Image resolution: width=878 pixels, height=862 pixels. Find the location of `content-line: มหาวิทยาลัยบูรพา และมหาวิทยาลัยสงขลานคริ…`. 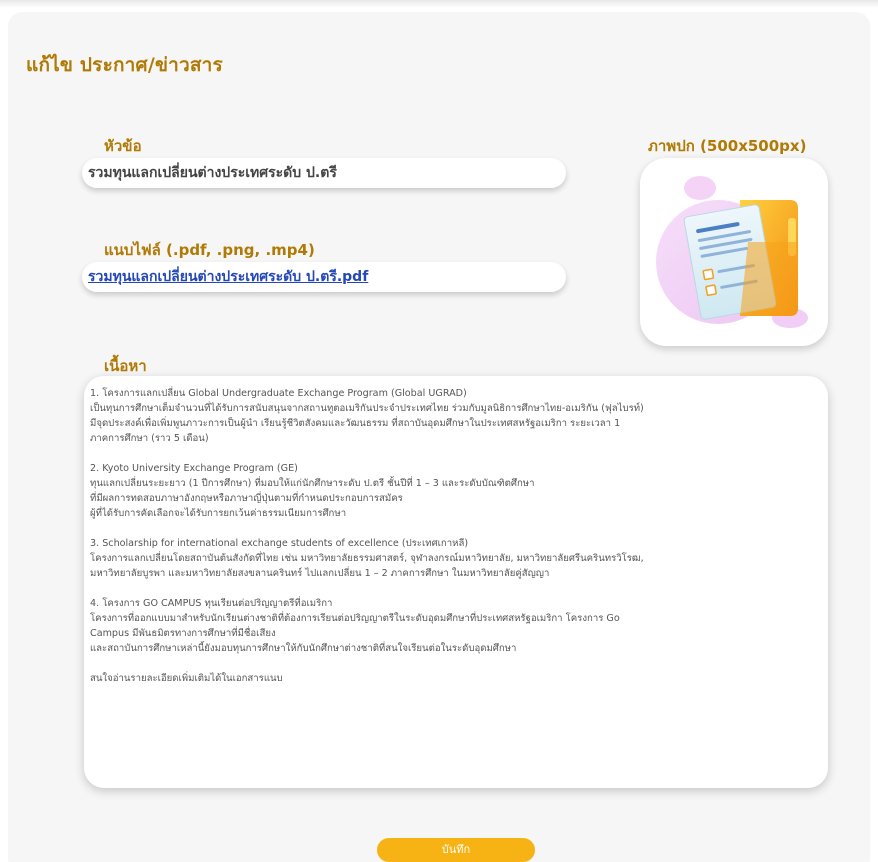

content-line: มหาวิทยาลัยบูรพา และมหาวิทยาลัยสงขลานคริ… is located at coordinates (320, 573).